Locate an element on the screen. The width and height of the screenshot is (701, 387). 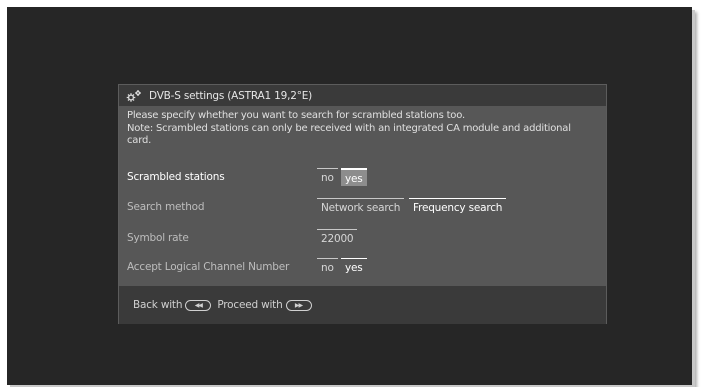
info-line-3: card. is located at coordinates (139, 140).